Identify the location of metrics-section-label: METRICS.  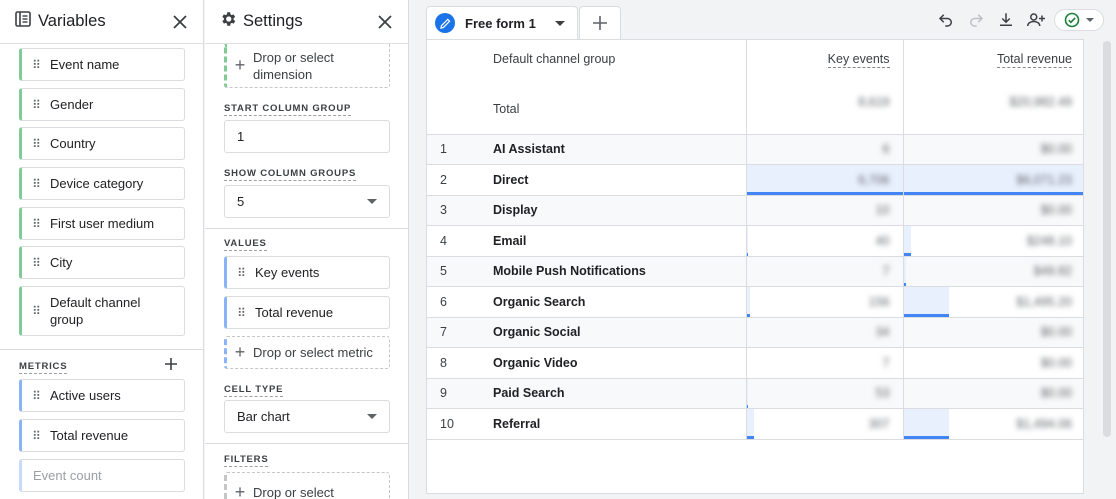
(43, 367).